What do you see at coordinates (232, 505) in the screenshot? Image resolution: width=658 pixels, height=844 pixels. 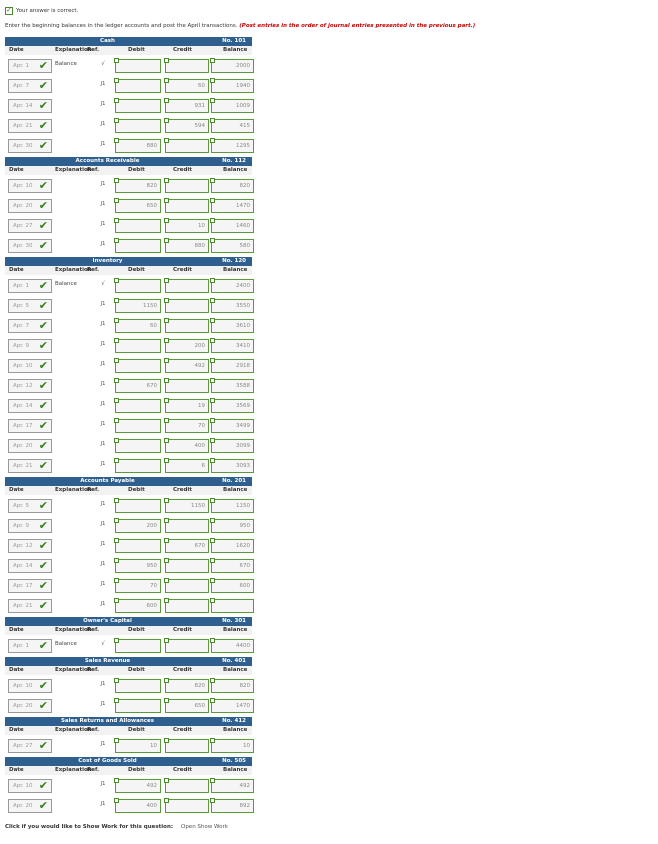 I see `balance-input: 1150` at bounding box center [232, 505].